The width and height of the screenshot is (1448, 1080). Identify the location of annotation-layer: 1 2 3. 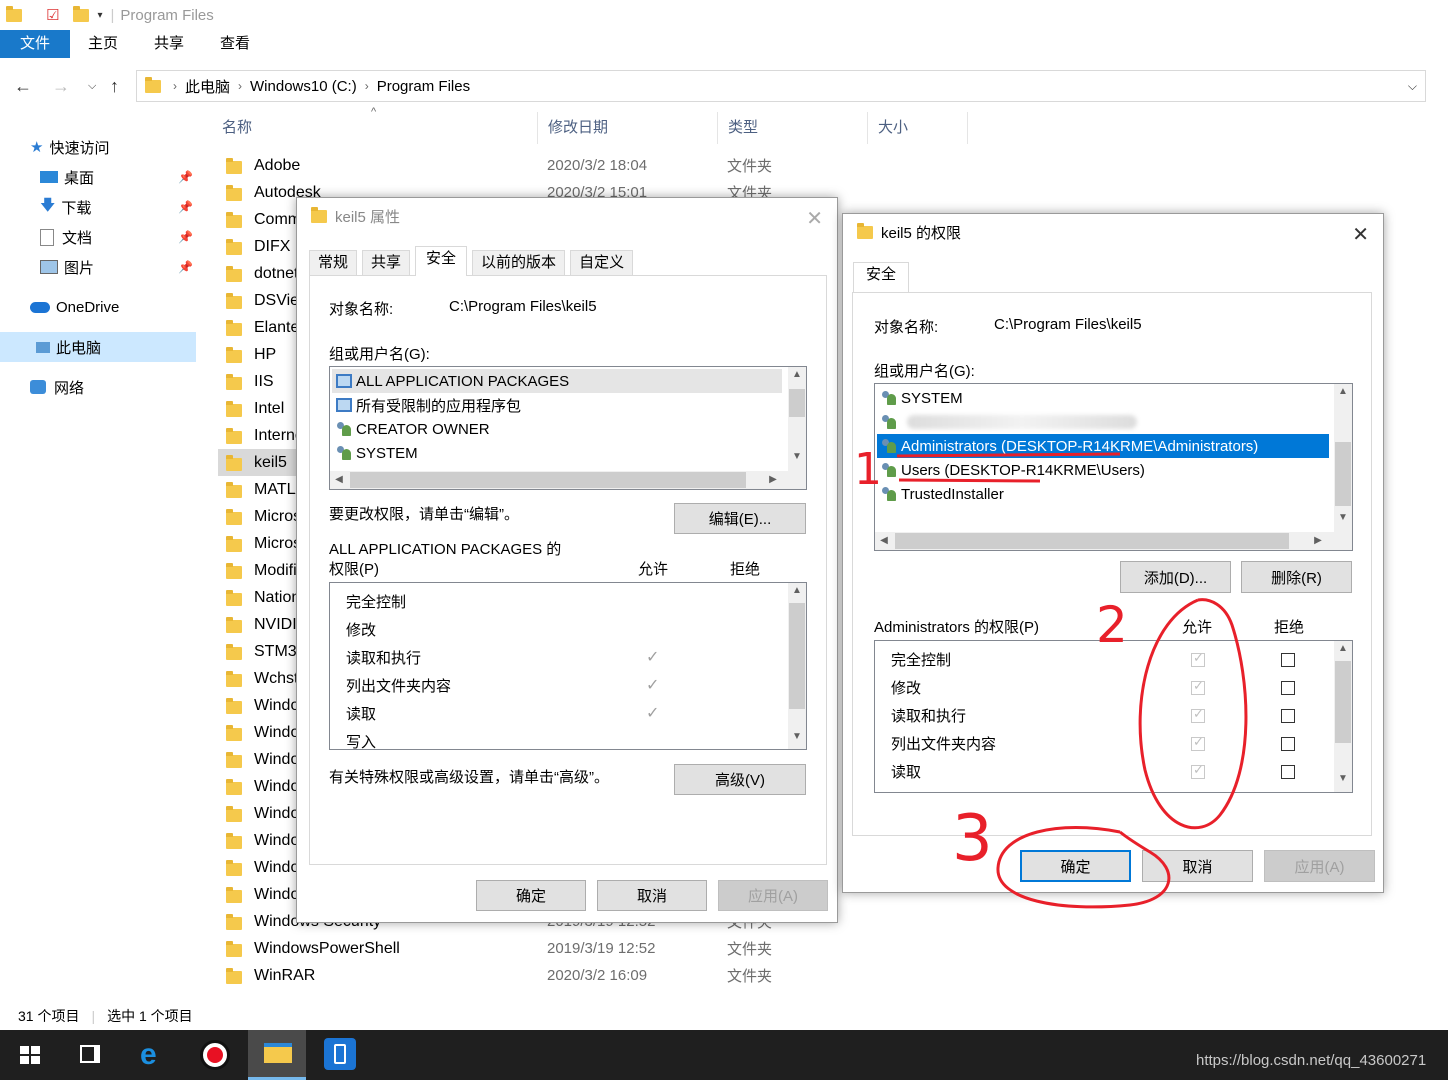
(1051, 676).